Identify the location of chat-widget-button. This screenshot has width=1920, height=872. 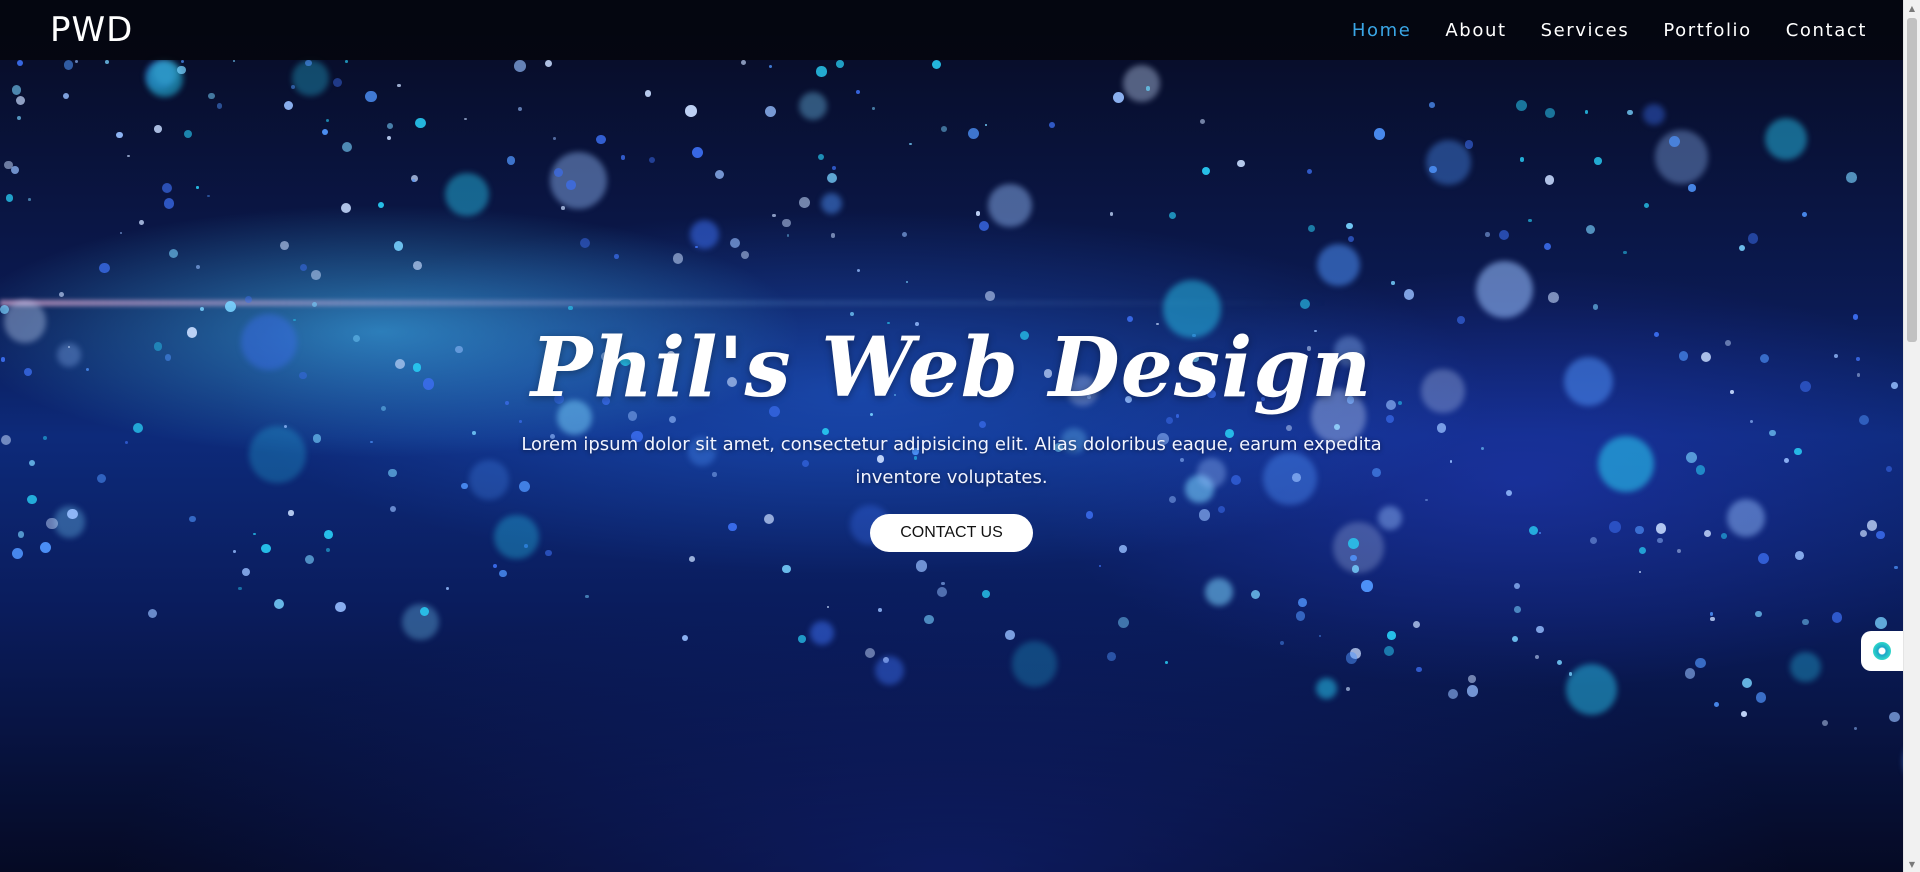
(1882, 651).